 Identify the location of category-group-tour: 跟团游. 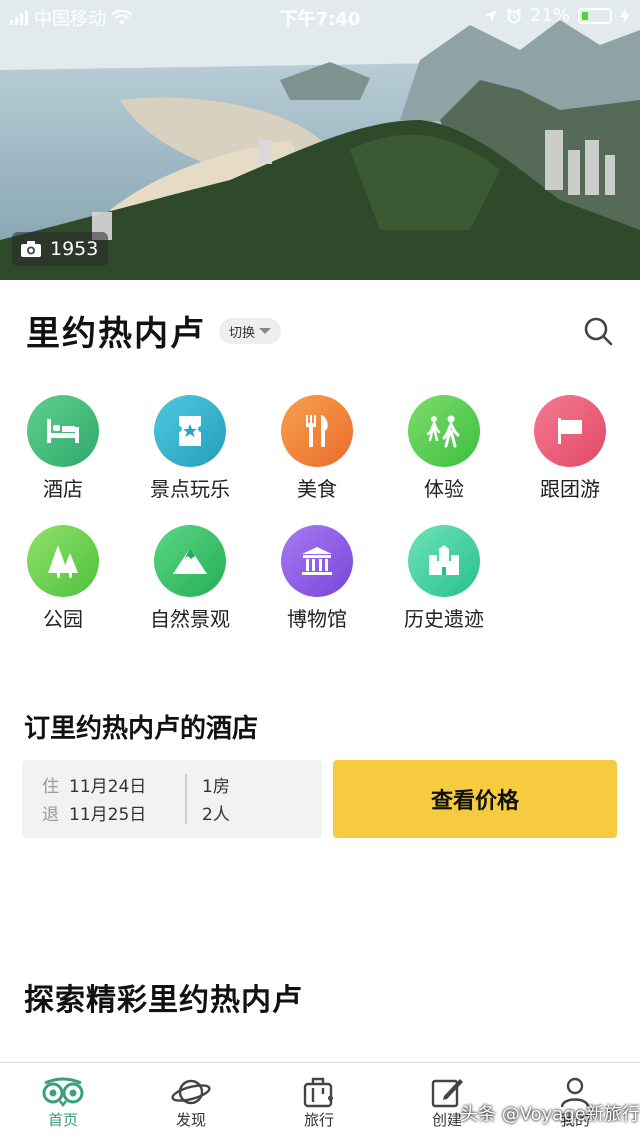
(570, 448).